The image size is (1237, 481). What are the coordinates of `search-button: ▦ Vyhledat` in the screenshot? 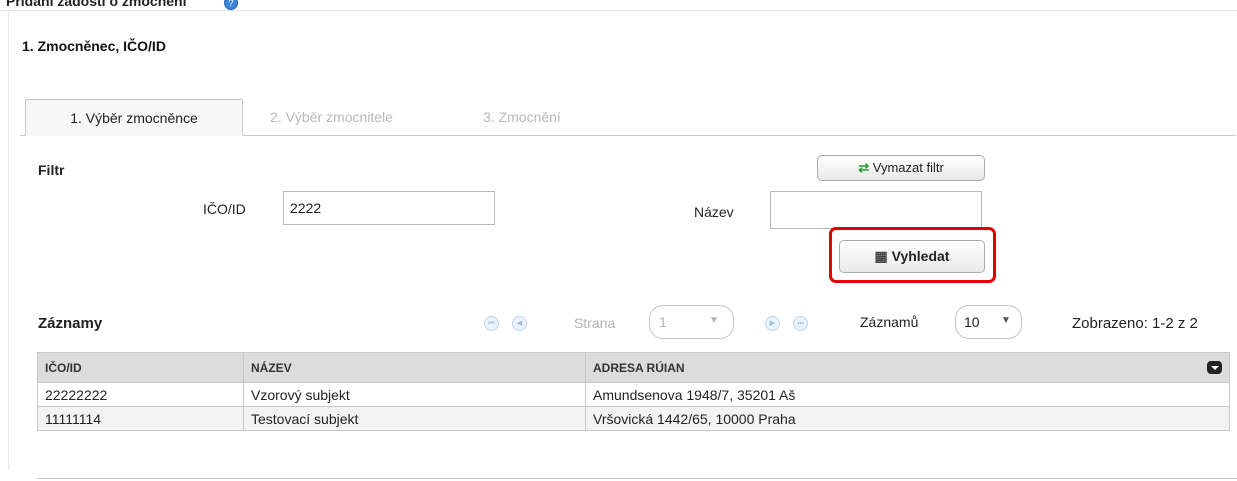 It's located at (912, 256).